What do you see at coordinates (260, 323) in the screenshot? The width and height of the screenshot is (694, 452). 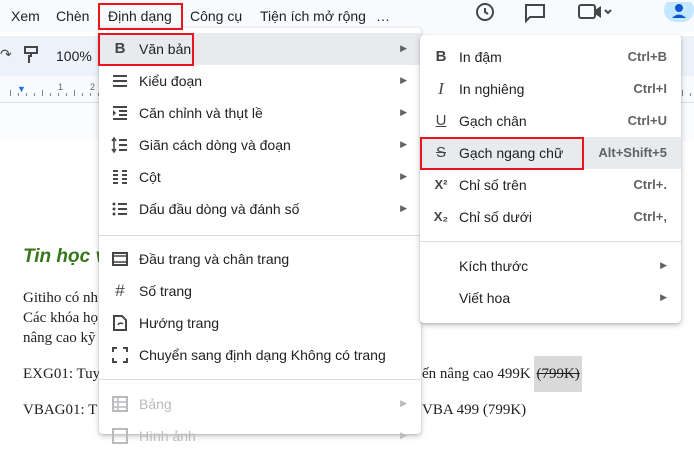 I see `menu-item-page-orientation: Hướng trang` at bounding box center [260, 323].